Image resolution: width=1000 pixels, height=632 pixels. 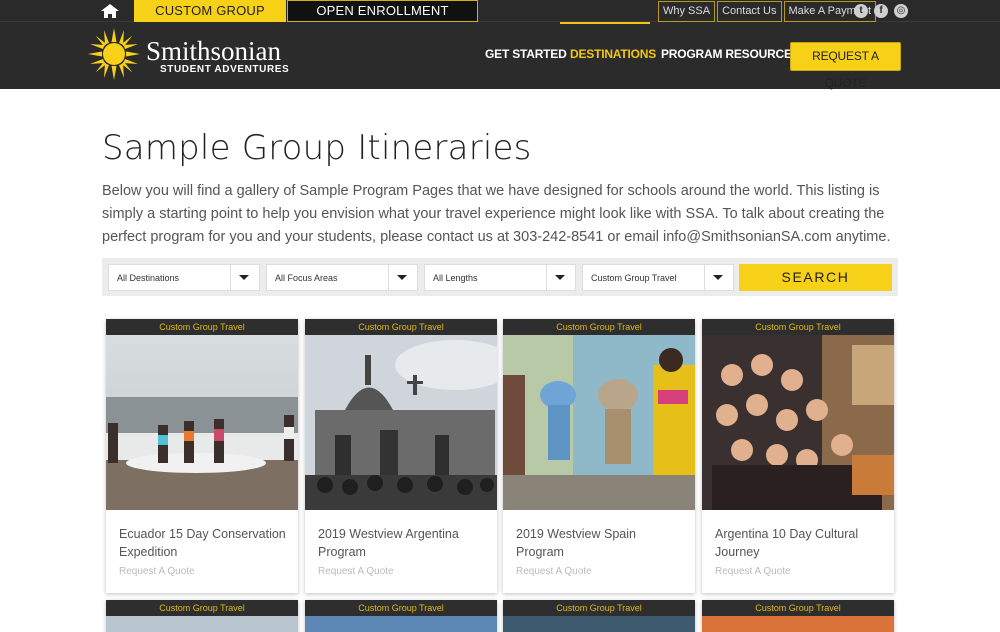 What do you see at coordinates (306, 278) in the screenshot?
I see `focus-area-select-value: All Focus Areas` at bounding box center [306, 278].